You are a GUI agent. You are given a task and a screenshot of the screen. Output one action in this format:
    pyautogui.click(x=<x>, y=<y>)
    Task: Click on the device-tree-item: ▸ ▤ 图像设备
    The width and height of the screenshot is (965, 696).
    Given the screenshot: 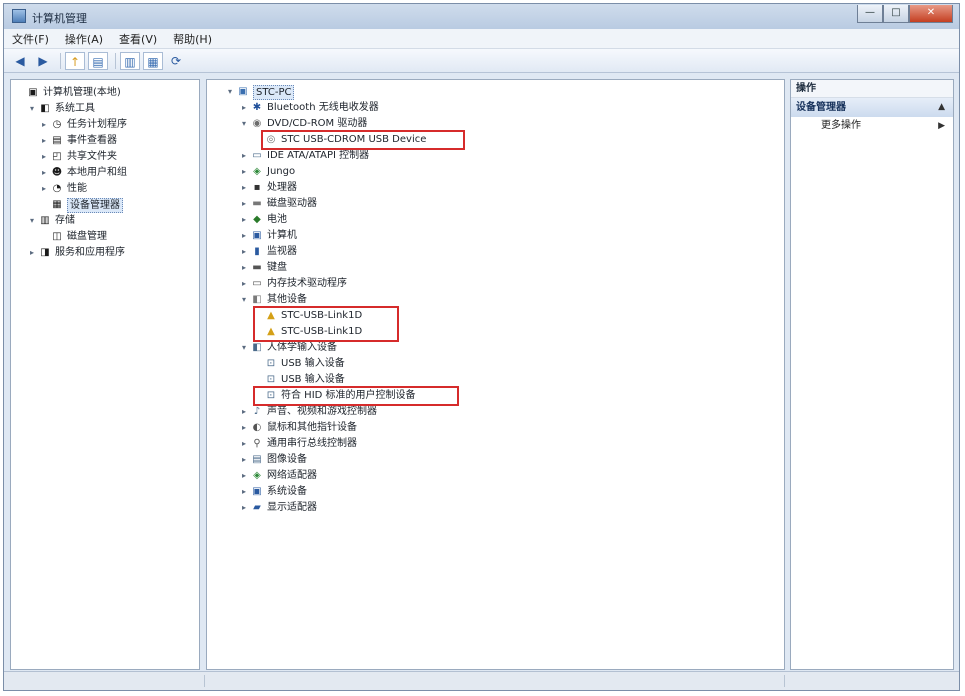 What is the action you would take?
    pyautogui.click(x=496, y=460)
    